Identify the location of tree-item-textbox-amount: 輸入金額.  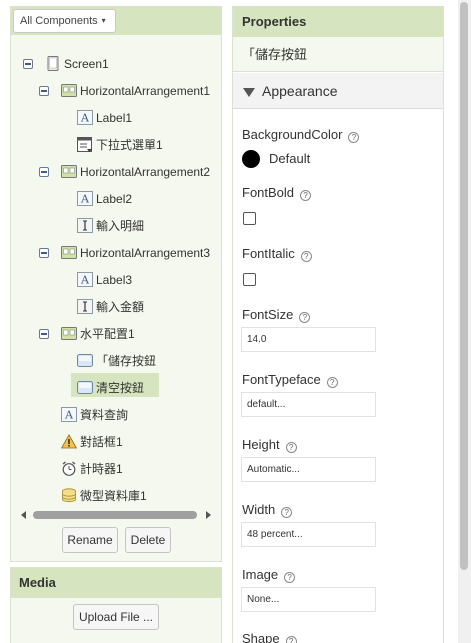
(116, 307).